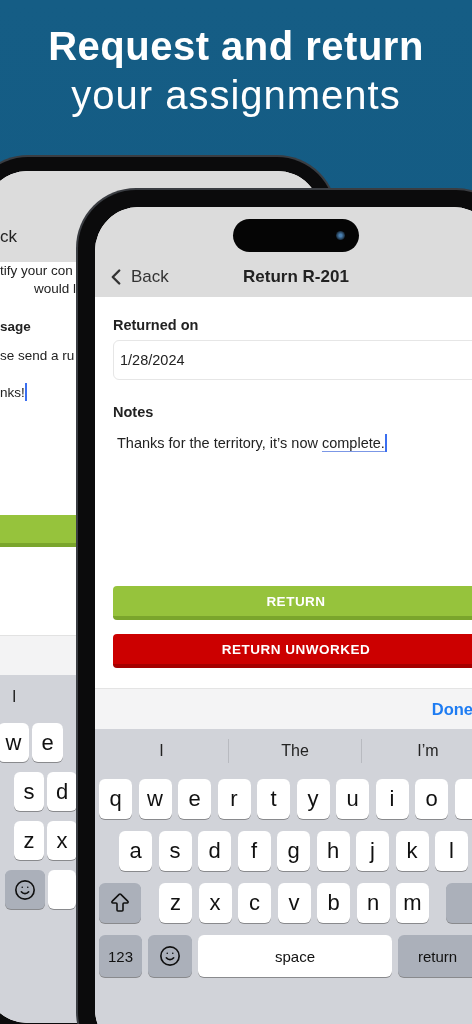 The image size is (472, 1024). Describe the element at coordinates (294, 903) in the screenshot. I see `key: v` at that location.